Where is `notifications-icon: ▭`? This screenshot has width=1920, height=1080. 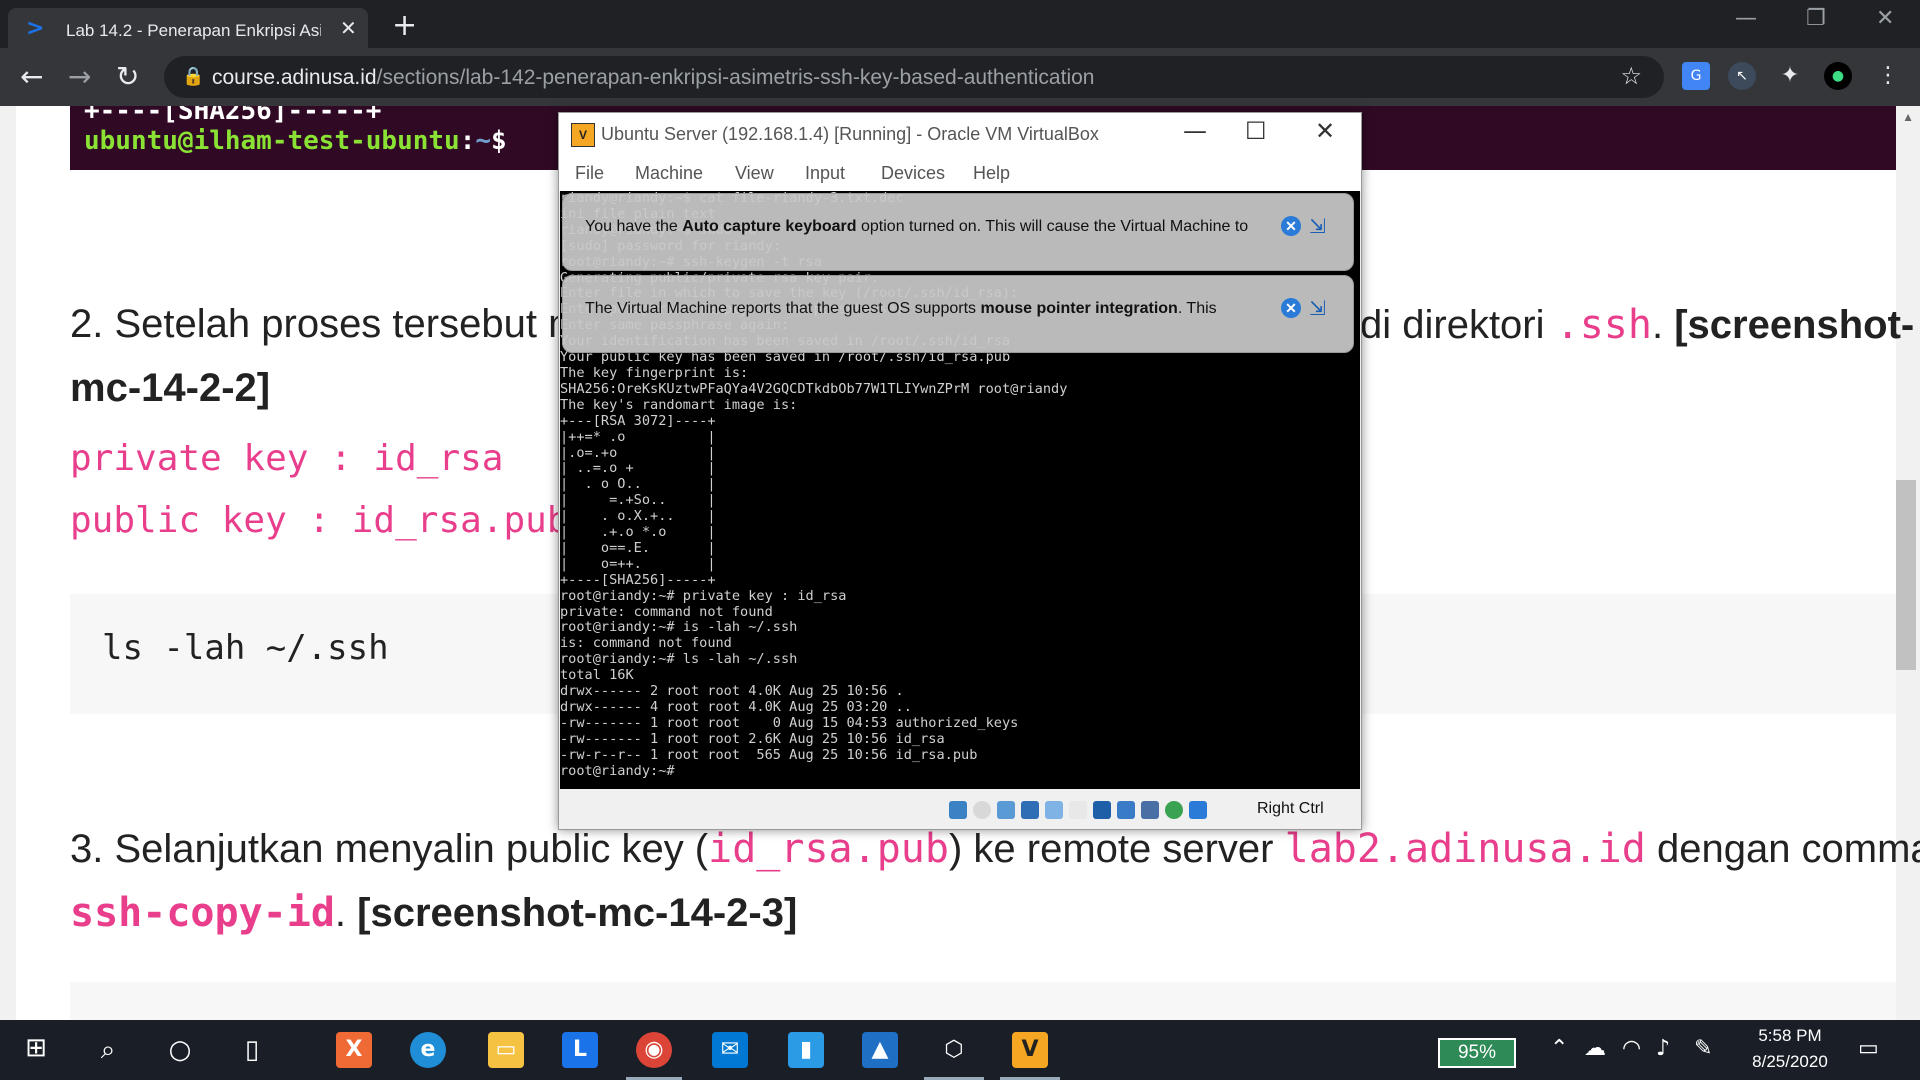 notifications-icon: ▭ is located at coordinates (1868, 1048).